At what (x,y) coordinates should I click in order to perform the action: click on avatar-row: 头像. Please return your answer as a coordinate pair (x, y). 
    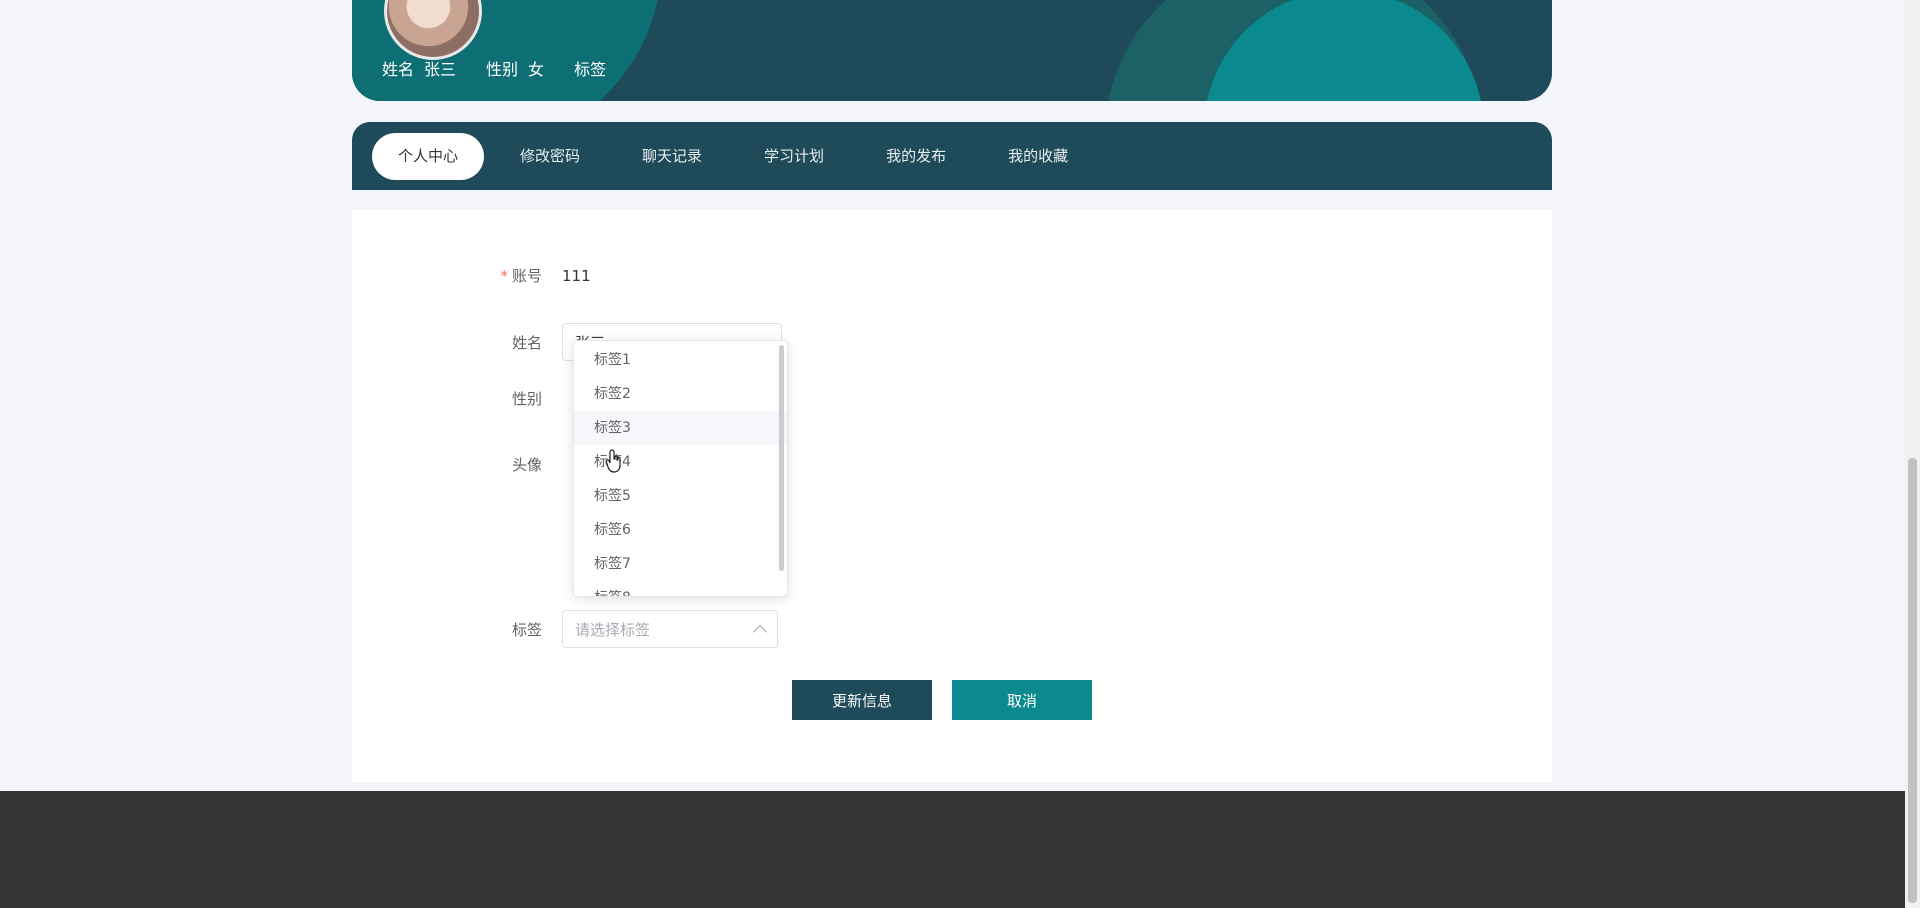
    Looking at the image, I should click on (457, 464).